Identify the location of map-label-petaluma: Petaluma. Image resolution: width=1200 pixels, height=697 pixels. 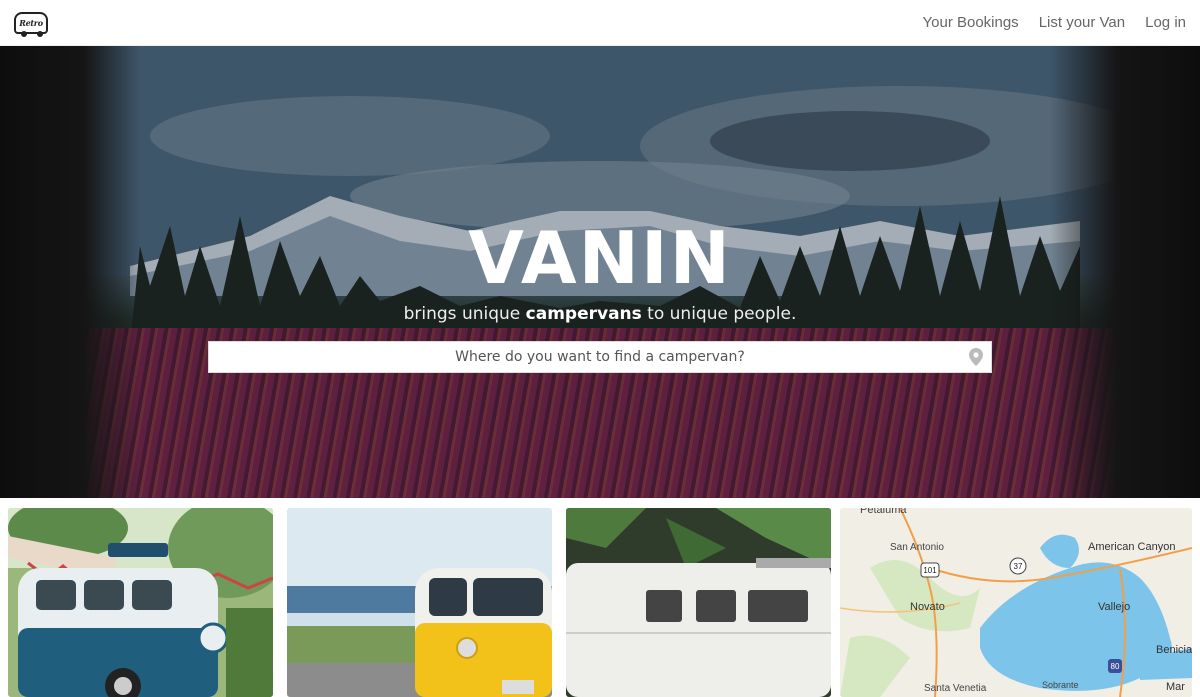
(883, 512).